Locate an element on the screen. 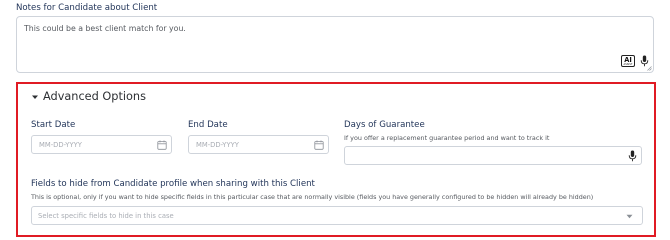 The image size is (670, 240). end-date-placeholder: MM-DD-YYYY is located at coordinates (217, 145).